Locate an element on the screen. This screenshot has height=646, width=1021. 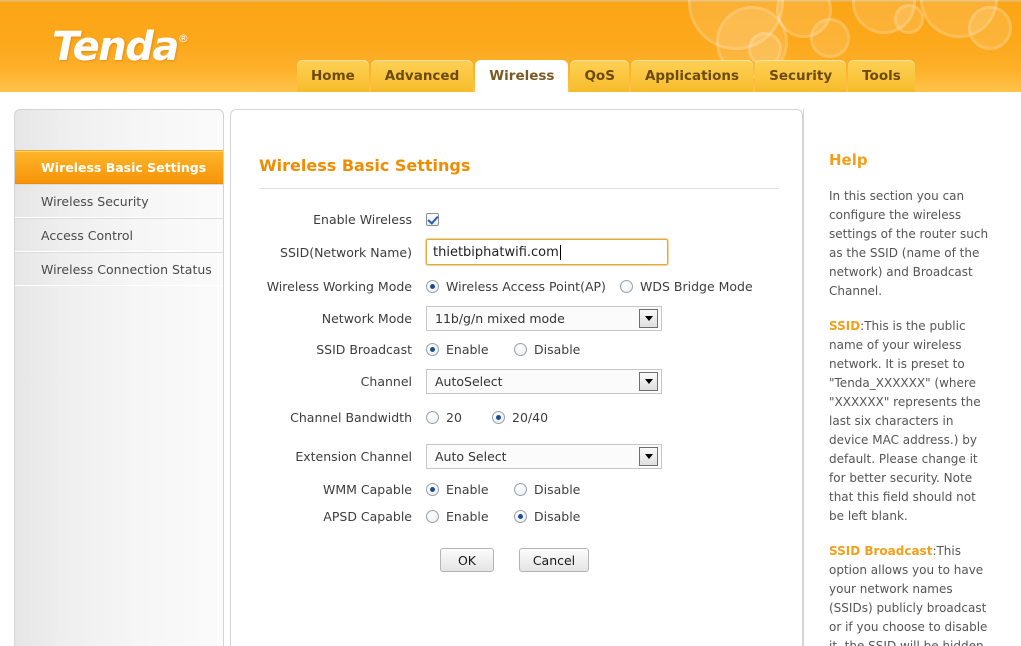
tab-label: Wireless is located at coordinates (522, 76).